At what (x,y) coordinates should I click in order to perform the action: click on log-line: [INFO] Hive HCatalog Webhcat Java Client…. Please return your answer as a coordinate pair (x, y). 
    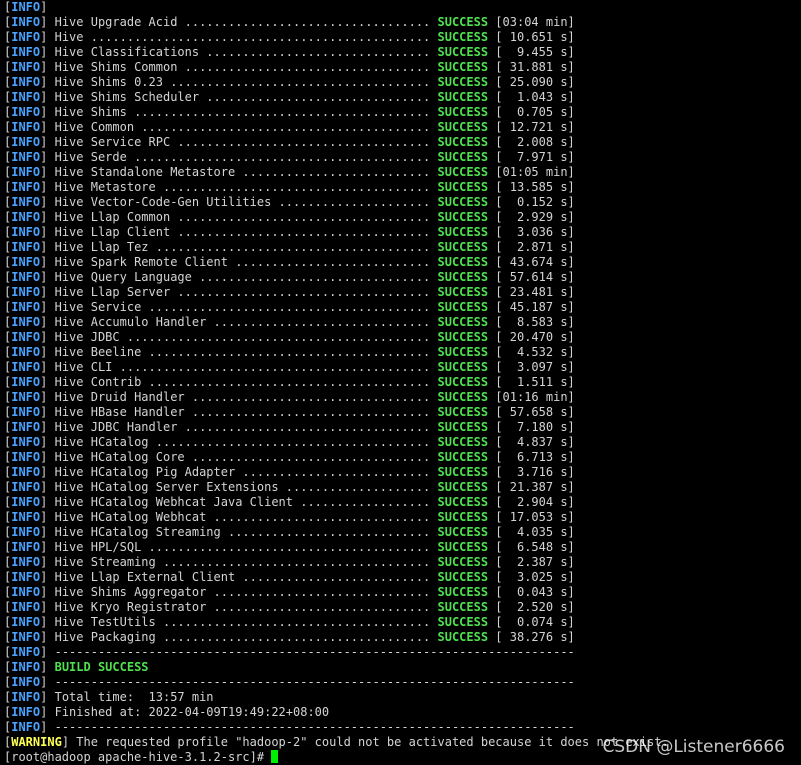
    Looking at the image, I should click on (402, 502).